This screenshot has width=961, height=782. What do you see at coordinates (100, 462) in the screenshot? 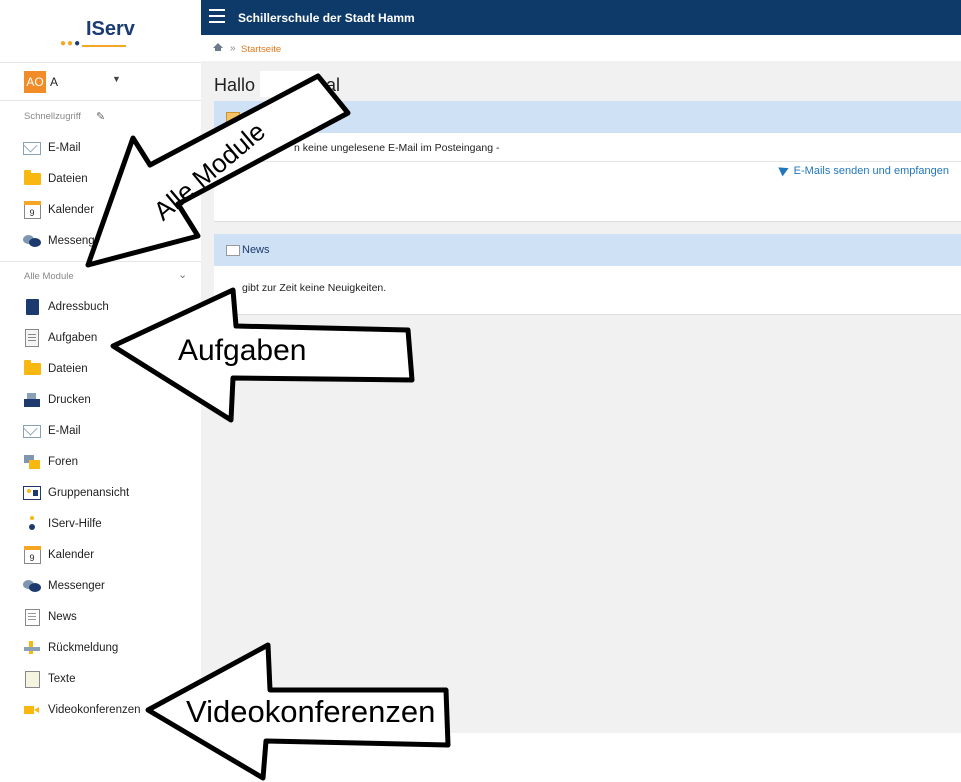
I see `module-forums: Foren` at bounding box center [100, 462].